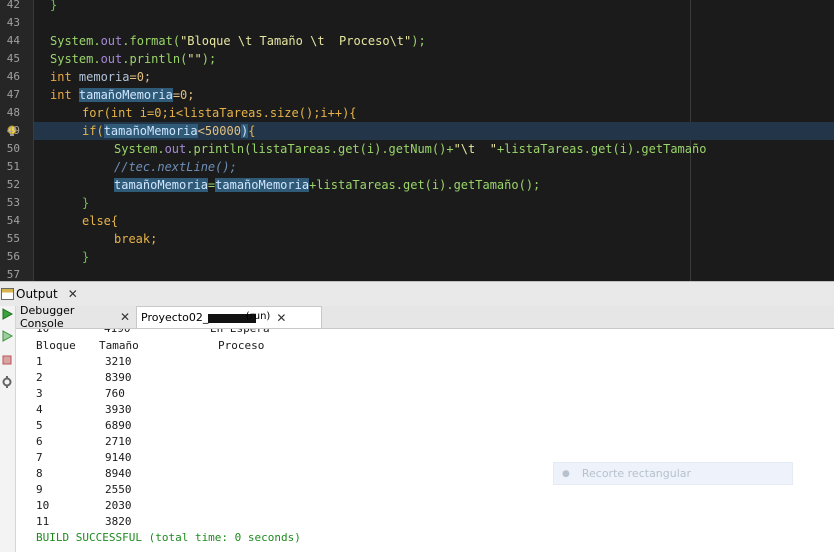 The width and height of the screenshot is (834, 552). I want to click on console-bloque-cell: 8, so click(39, 473).